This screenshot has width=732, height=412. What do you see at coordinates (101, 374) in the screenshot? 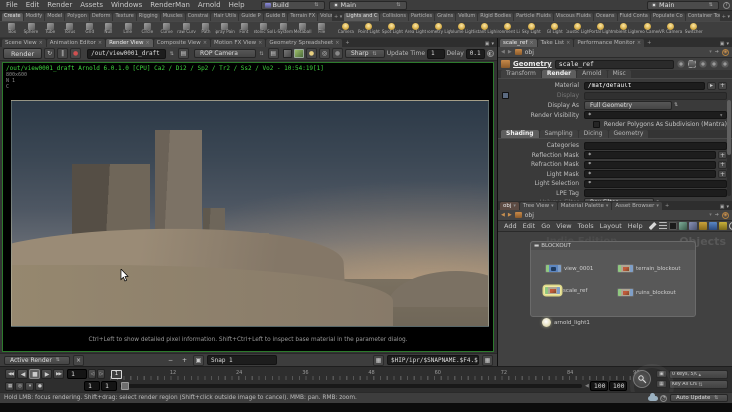
I see `next-frame-icon: ▷` at bounding box center [101, 374].